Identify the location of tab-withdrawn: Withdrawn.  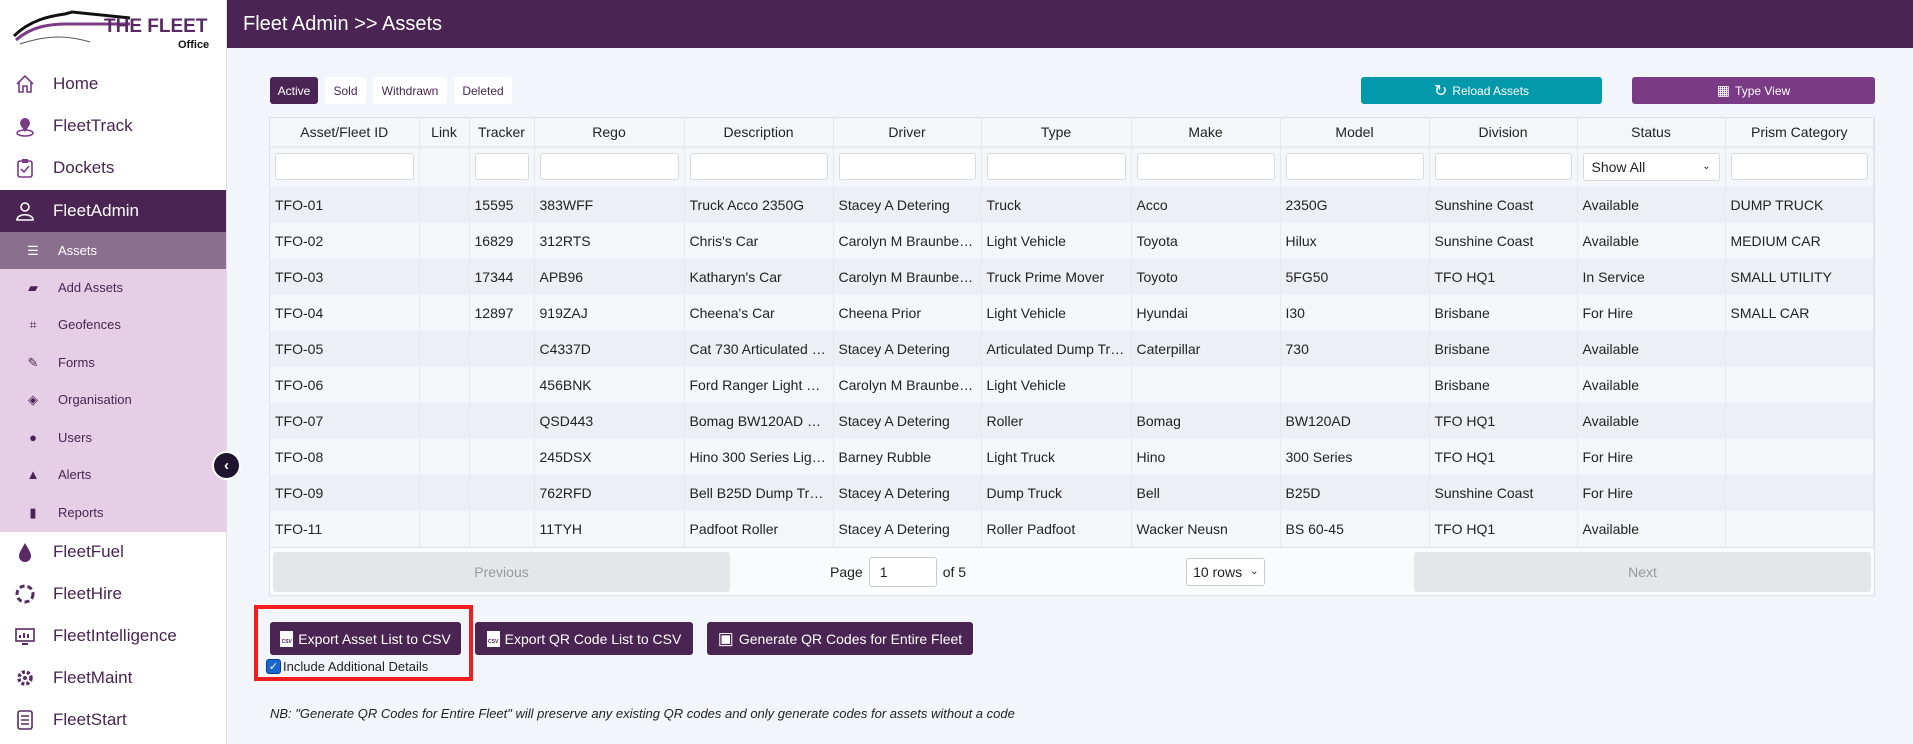
(410, 90).